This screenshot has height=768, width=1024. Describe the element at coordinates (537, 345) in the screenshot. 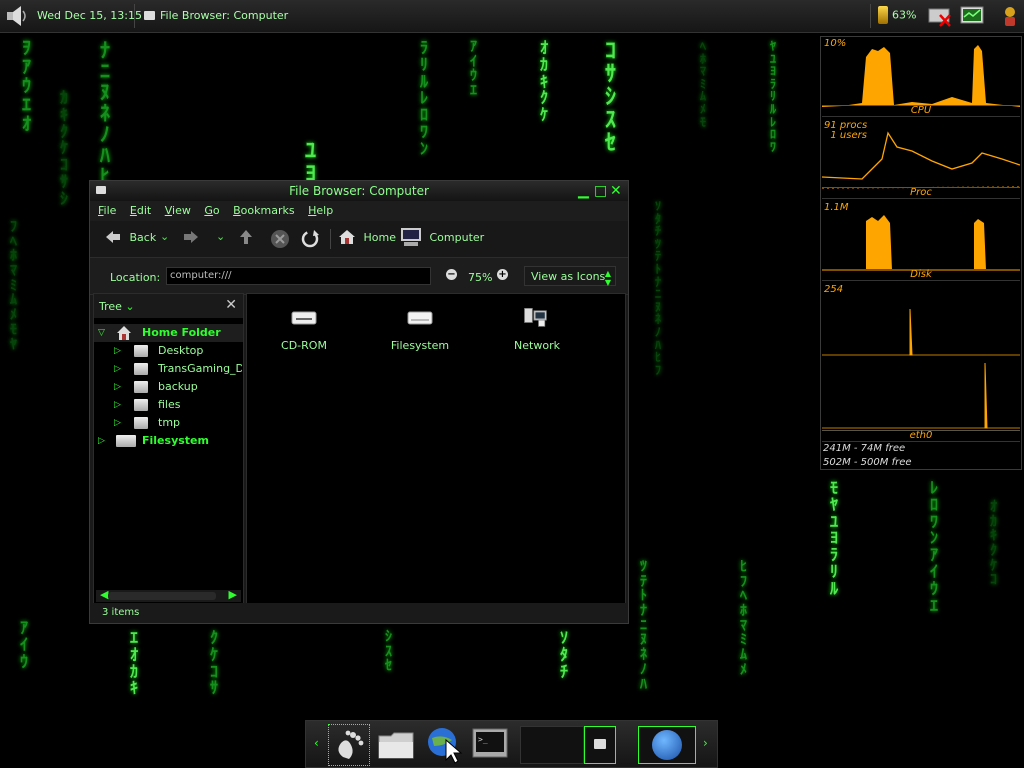

I see `file-item-label: Network` at that location.